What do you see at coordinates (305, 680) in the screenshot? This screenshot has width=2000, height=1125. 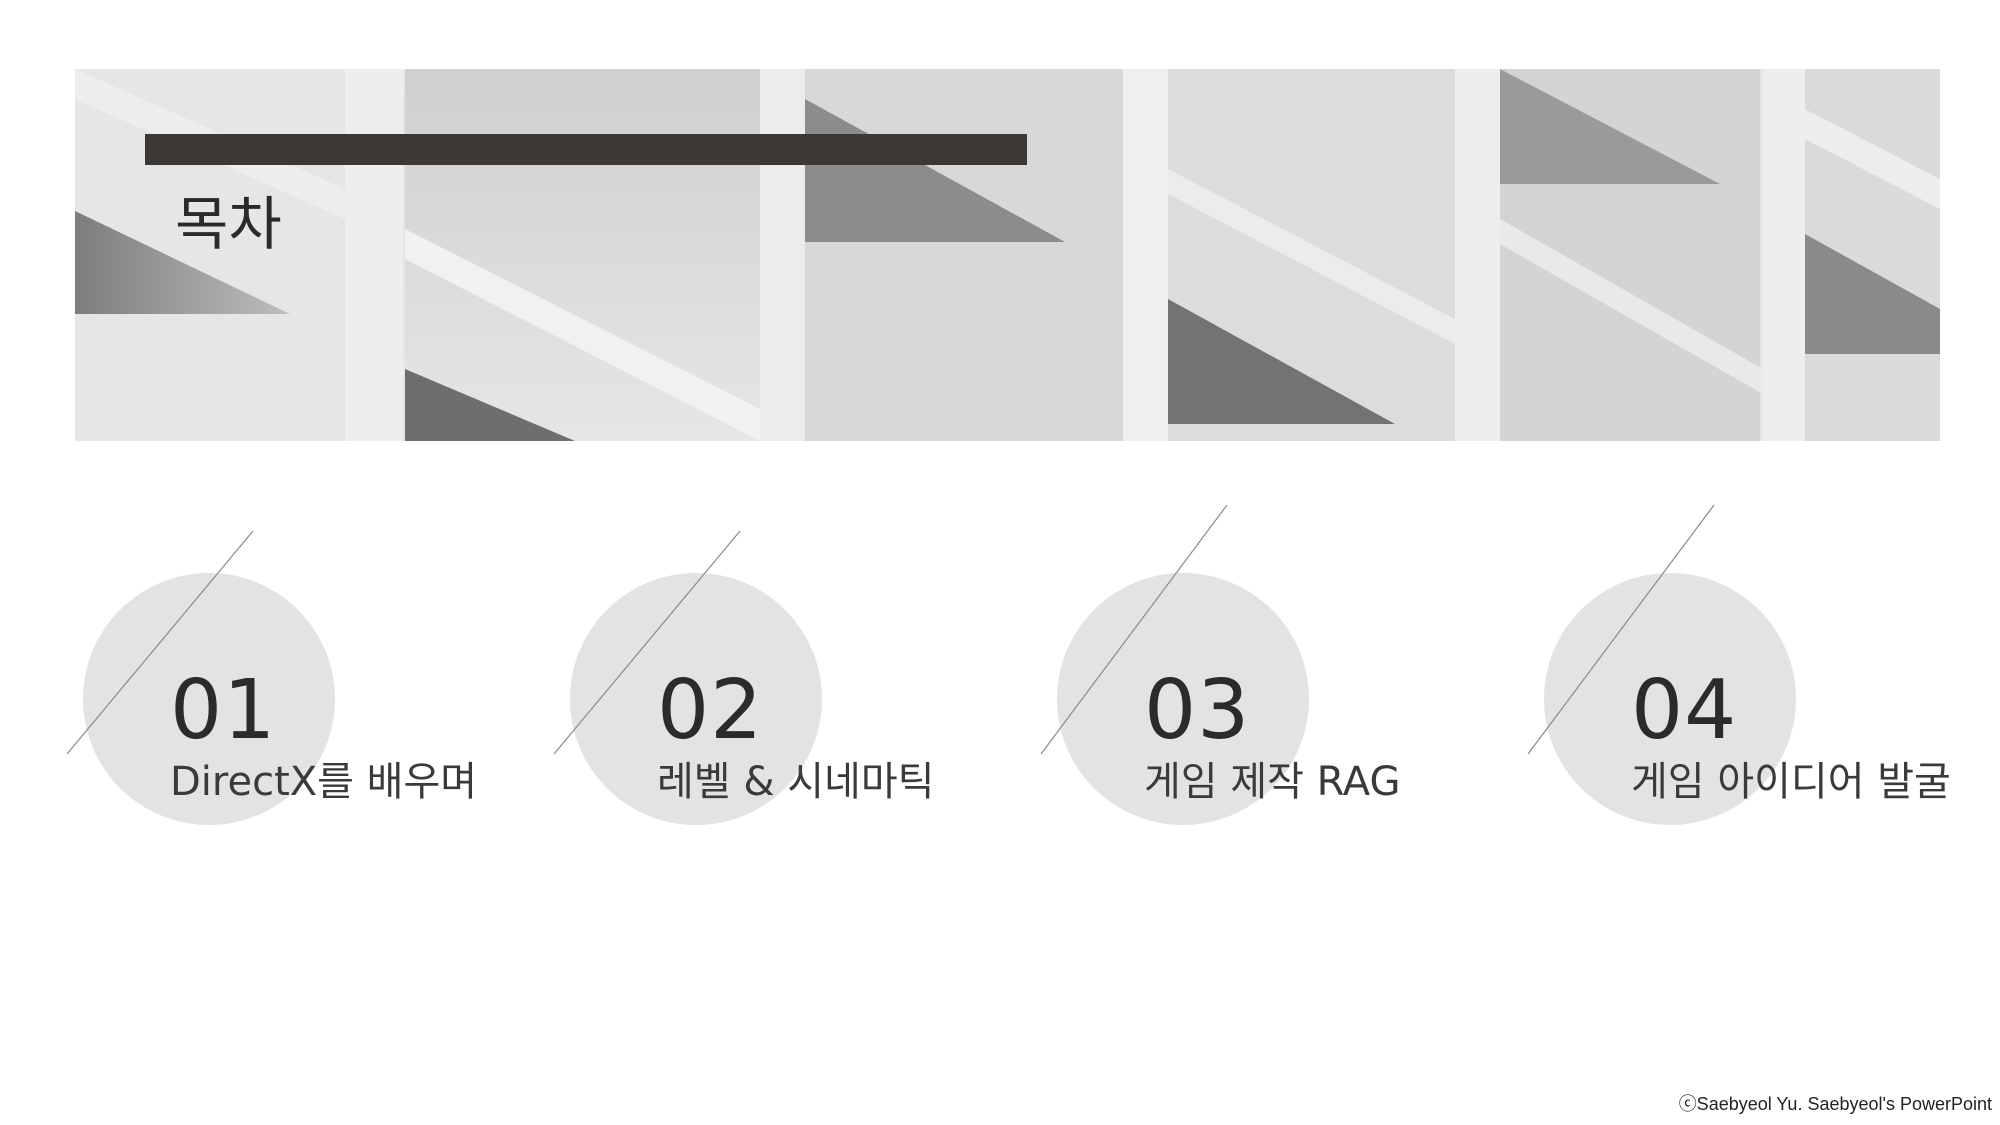 I see `toc-item-01: 01 DirectX를 배우며` at bounding box center [305, 680].